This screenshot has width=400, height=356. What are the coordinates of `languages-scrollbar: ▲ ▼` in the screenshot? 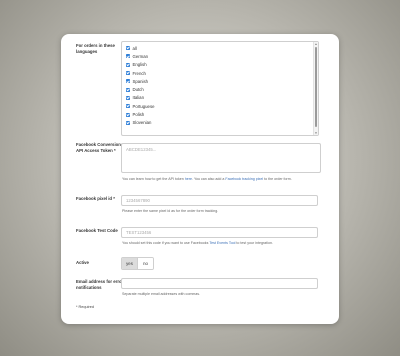 It's located at (315, 88).